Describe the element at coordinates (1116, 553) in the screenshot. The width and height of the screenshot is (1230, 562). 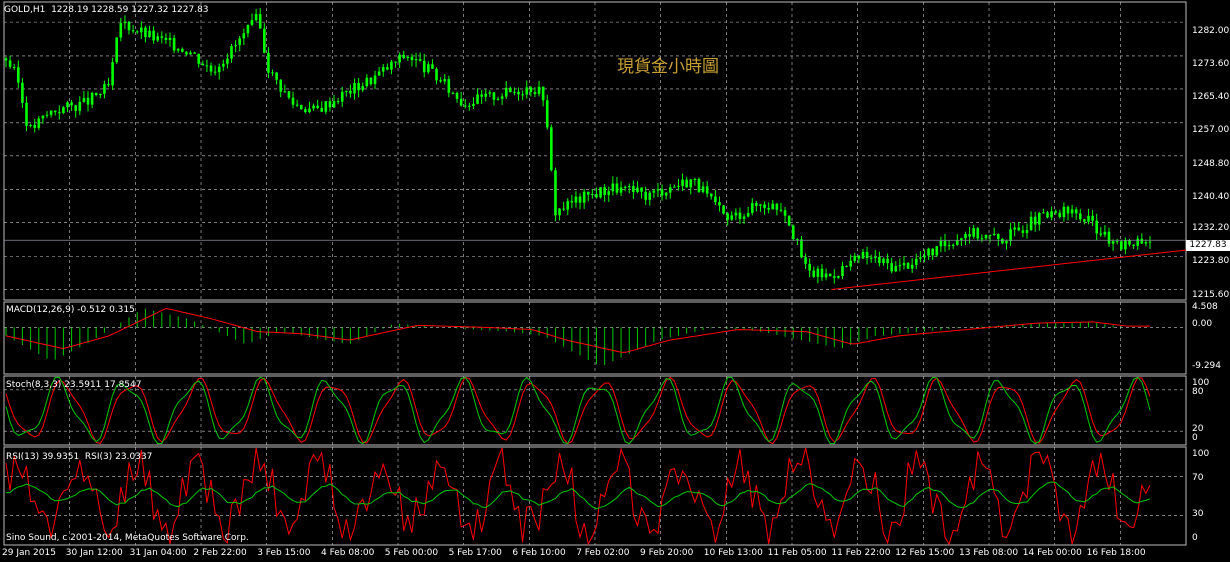
I see `time-tick: 16 Feb 18:00` at that location.